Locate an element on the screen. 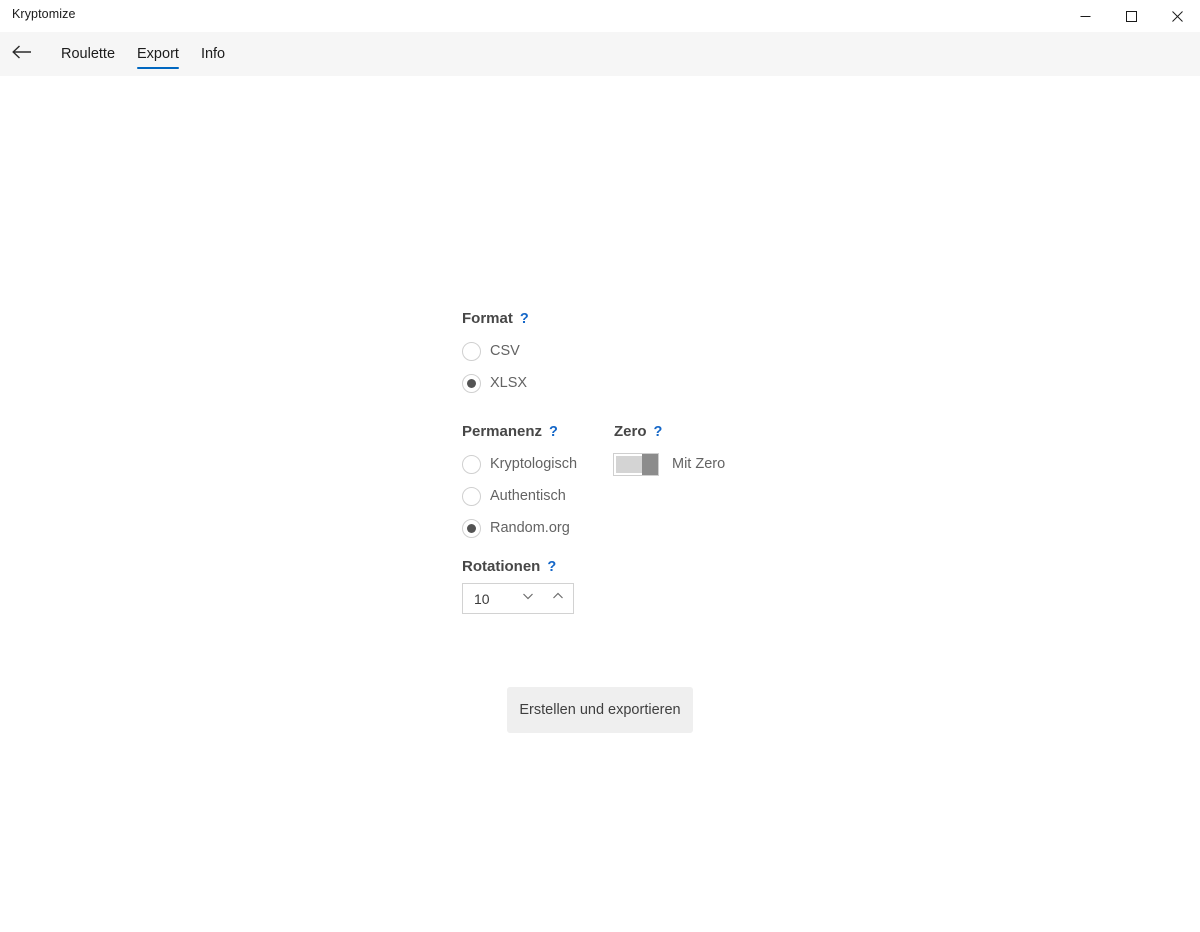 Image resolution: width=1200 pixels, height=932 pixels. rotationen-increment-button is located at coordinates (558, 598).